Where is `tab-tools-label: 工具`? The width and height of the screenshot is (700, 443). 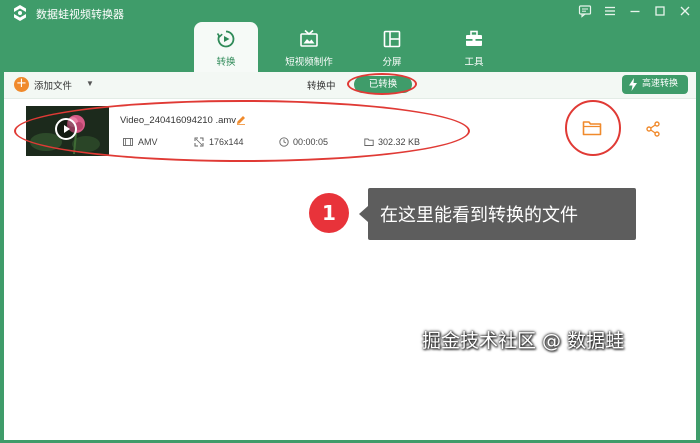
tab-tools-label: 工具 is located at coordinates (474, 62).